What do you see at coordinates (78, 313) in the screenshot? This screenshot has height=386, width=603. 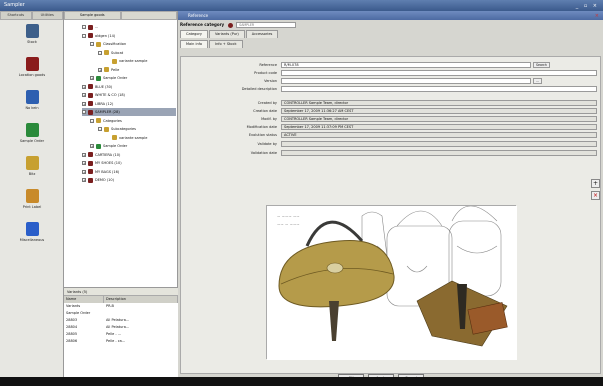 I see `cell-name: Sample Order` at bounding box center [78, 313].